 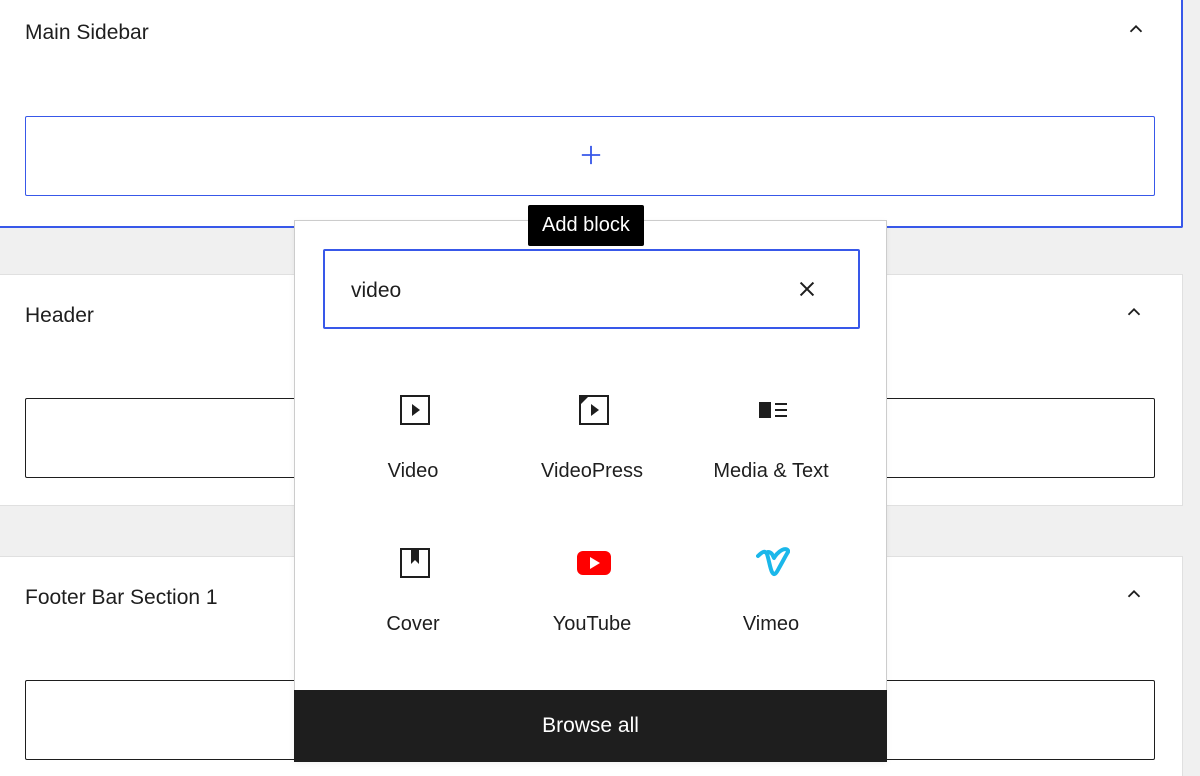 What do you see at coordinates (594, 410) in the screenshot?
I see `videopress-icon` at bounding box center [594, 410].